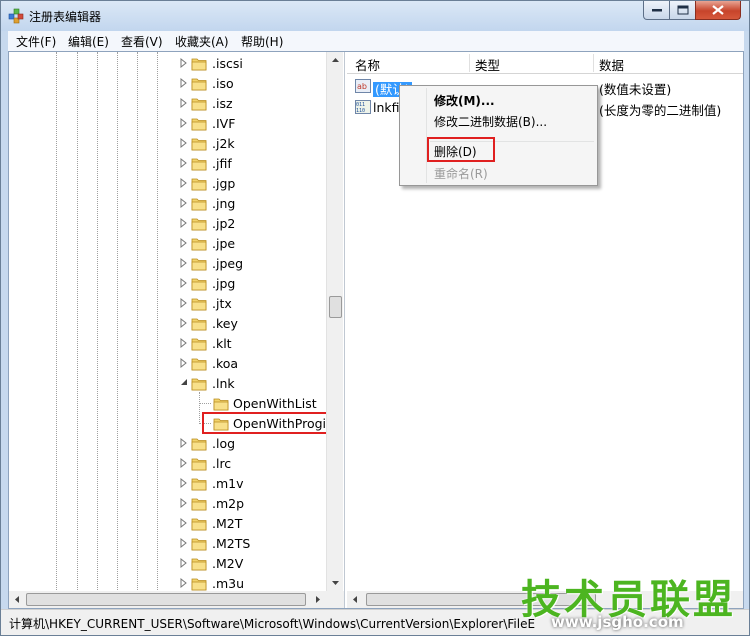  What do you see at coordinates (335, 60) in the screenshot?
I see `scroll-up-arrow-icon` at bounding box center [335, 60].